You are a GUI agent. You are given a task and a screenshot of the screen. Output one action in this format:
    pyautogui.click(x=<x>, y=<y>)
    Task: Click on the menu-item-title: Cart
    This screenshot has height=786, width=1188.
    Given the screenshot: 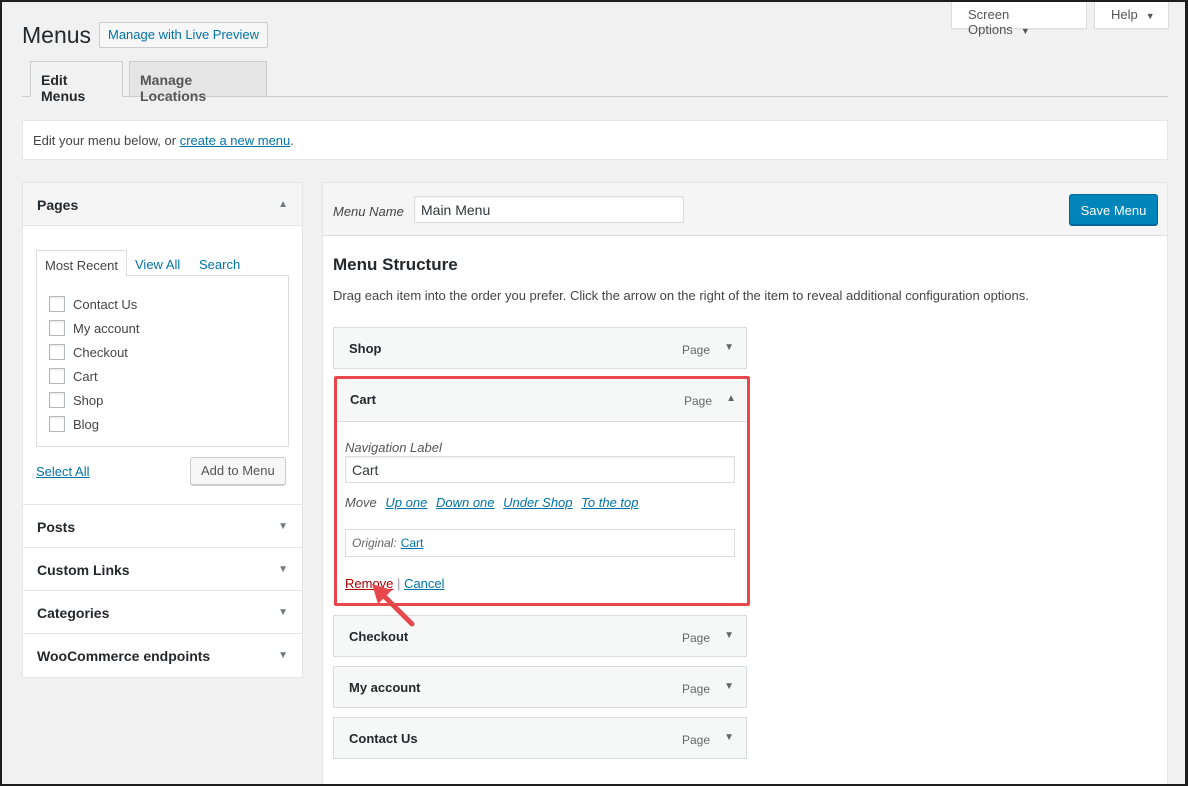 What is the action you would take?
    pyautogui.click(x=363, y=399)
    